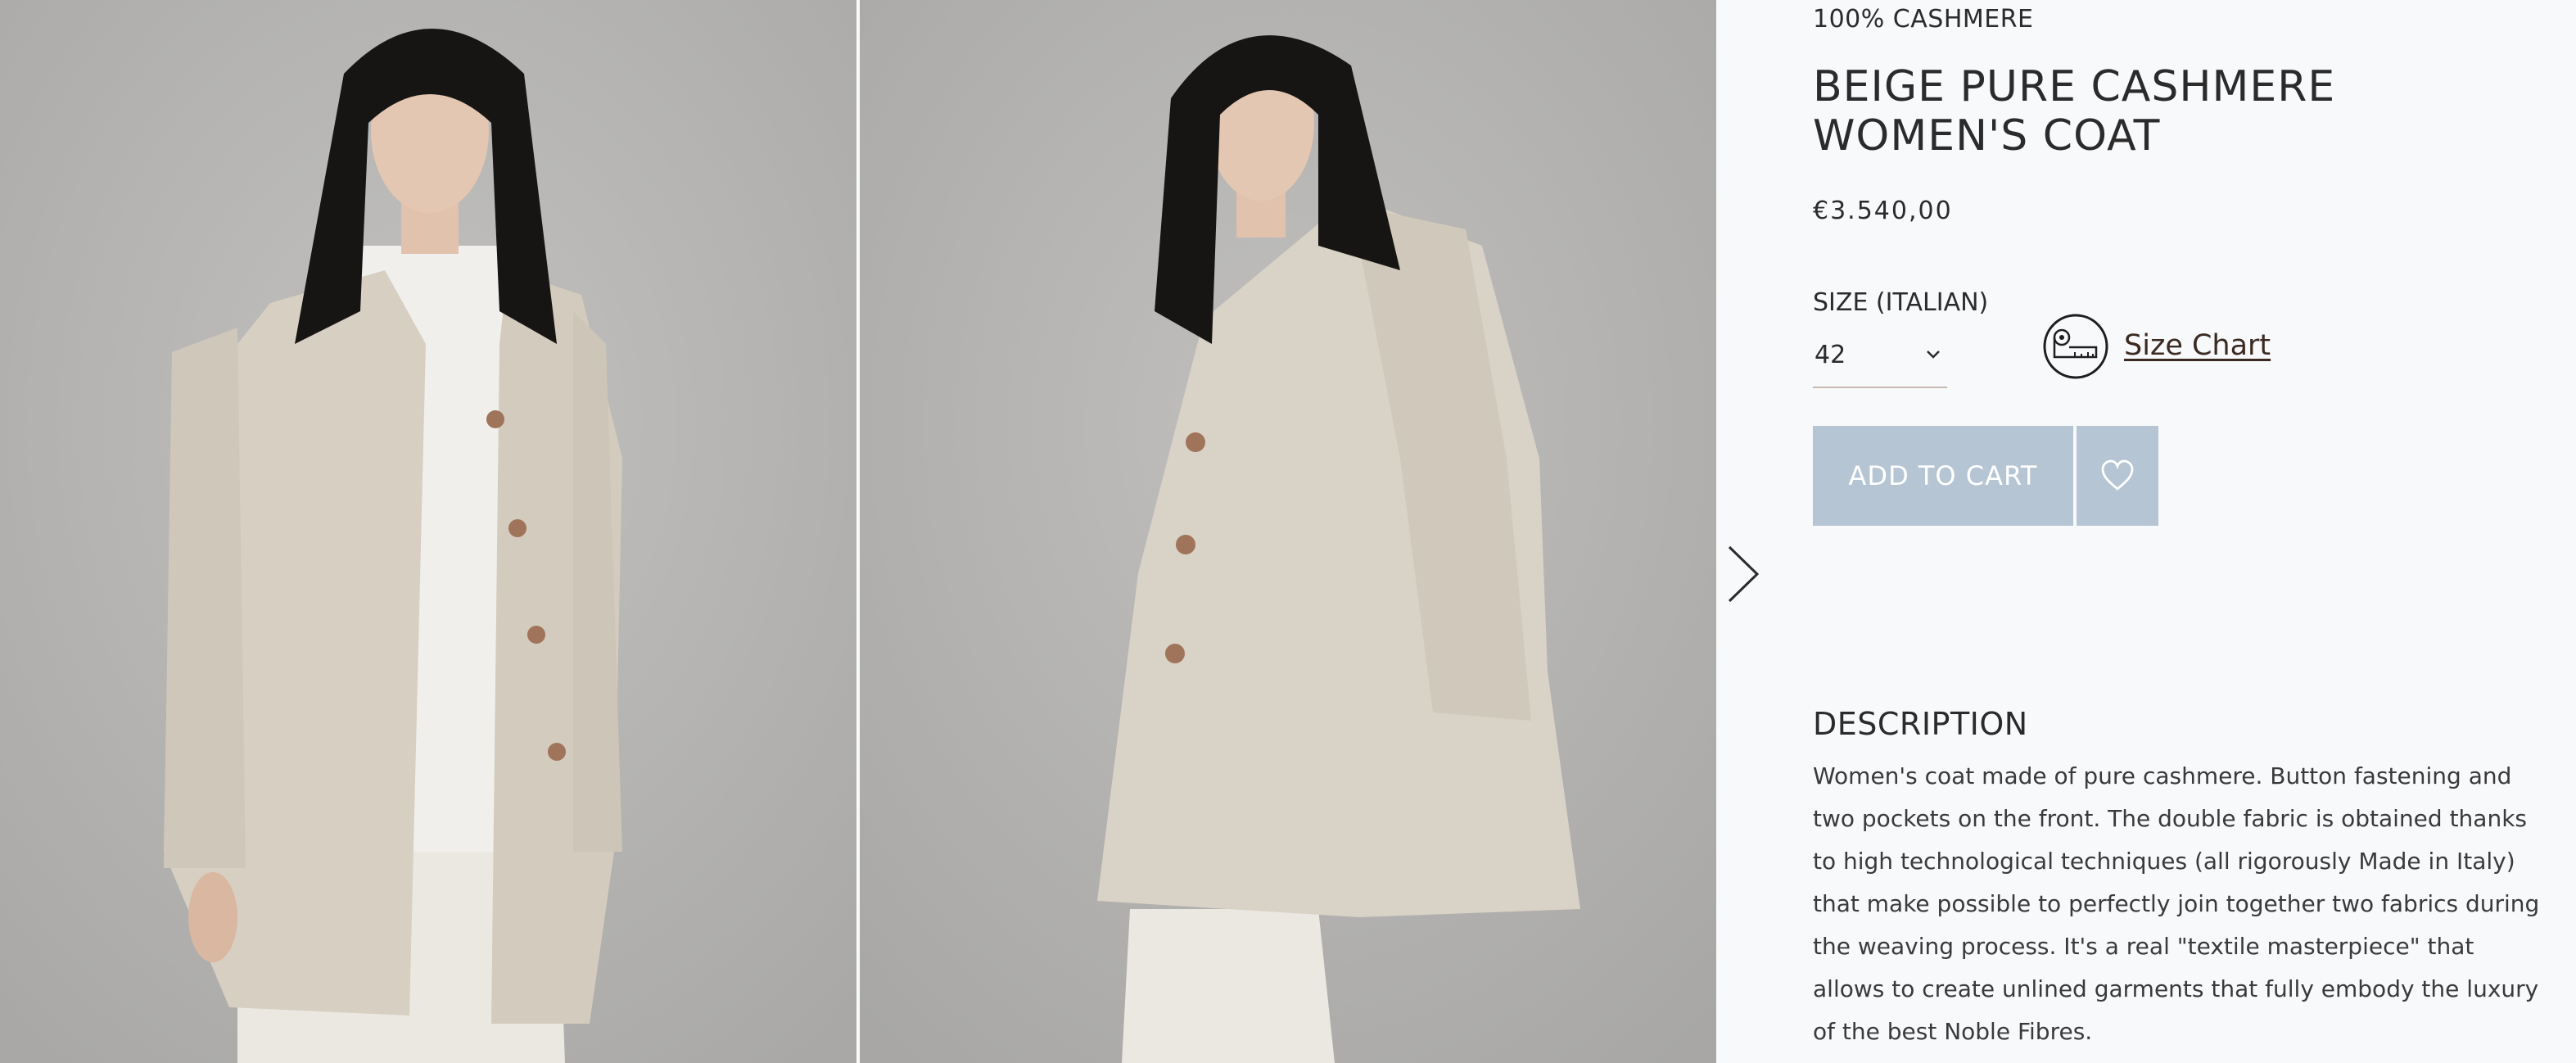 Image resolution: width=2576 pixels, height=1063 pixels. I want to click on heart-icon, so click(2117, 475).